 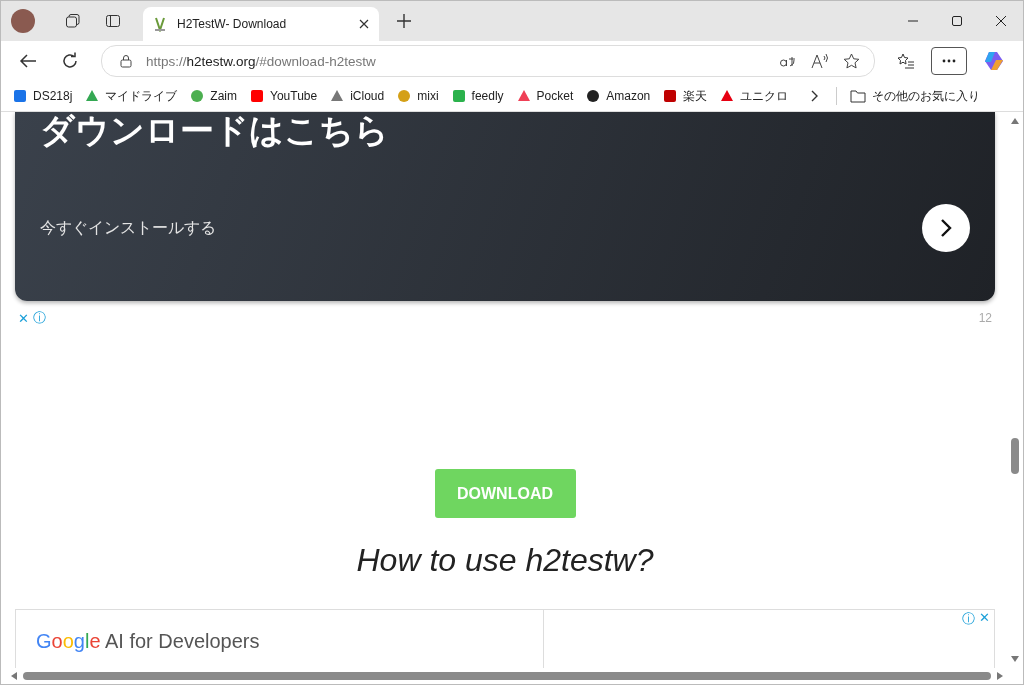 What do you see at coordinates (28, 61) in the screenshot?
I see `back-icon` at bounding box center [28, 61].